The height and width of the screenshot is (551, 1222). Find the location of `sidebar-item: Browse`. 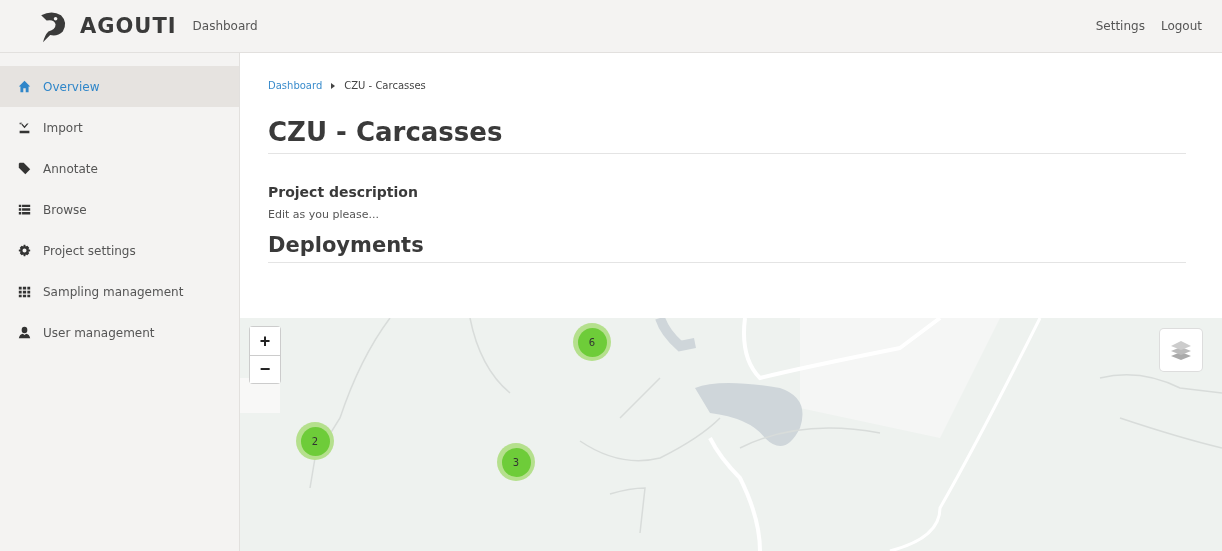

sidebar-item: Browse is located at coordinates (119, 209).